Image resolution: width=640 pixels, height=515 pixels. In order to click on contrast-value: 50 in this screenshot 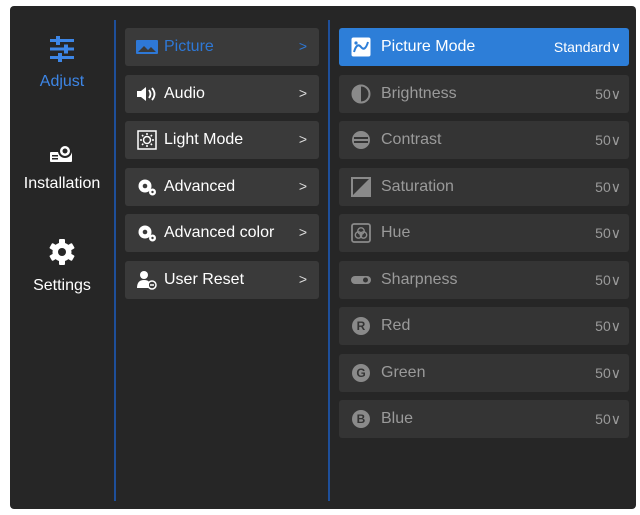, I will do `click(603, 140)`.